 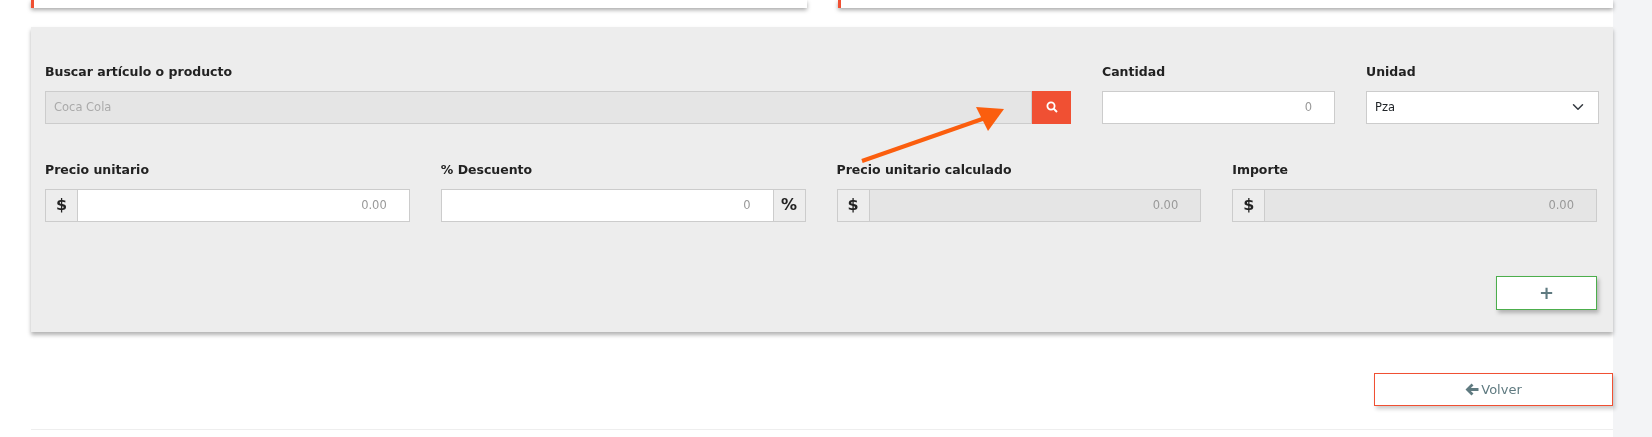 What do you see at coordinates (607, 205) in the screenshot?
I see `number-field: 0` at bounding box center [607, 205].